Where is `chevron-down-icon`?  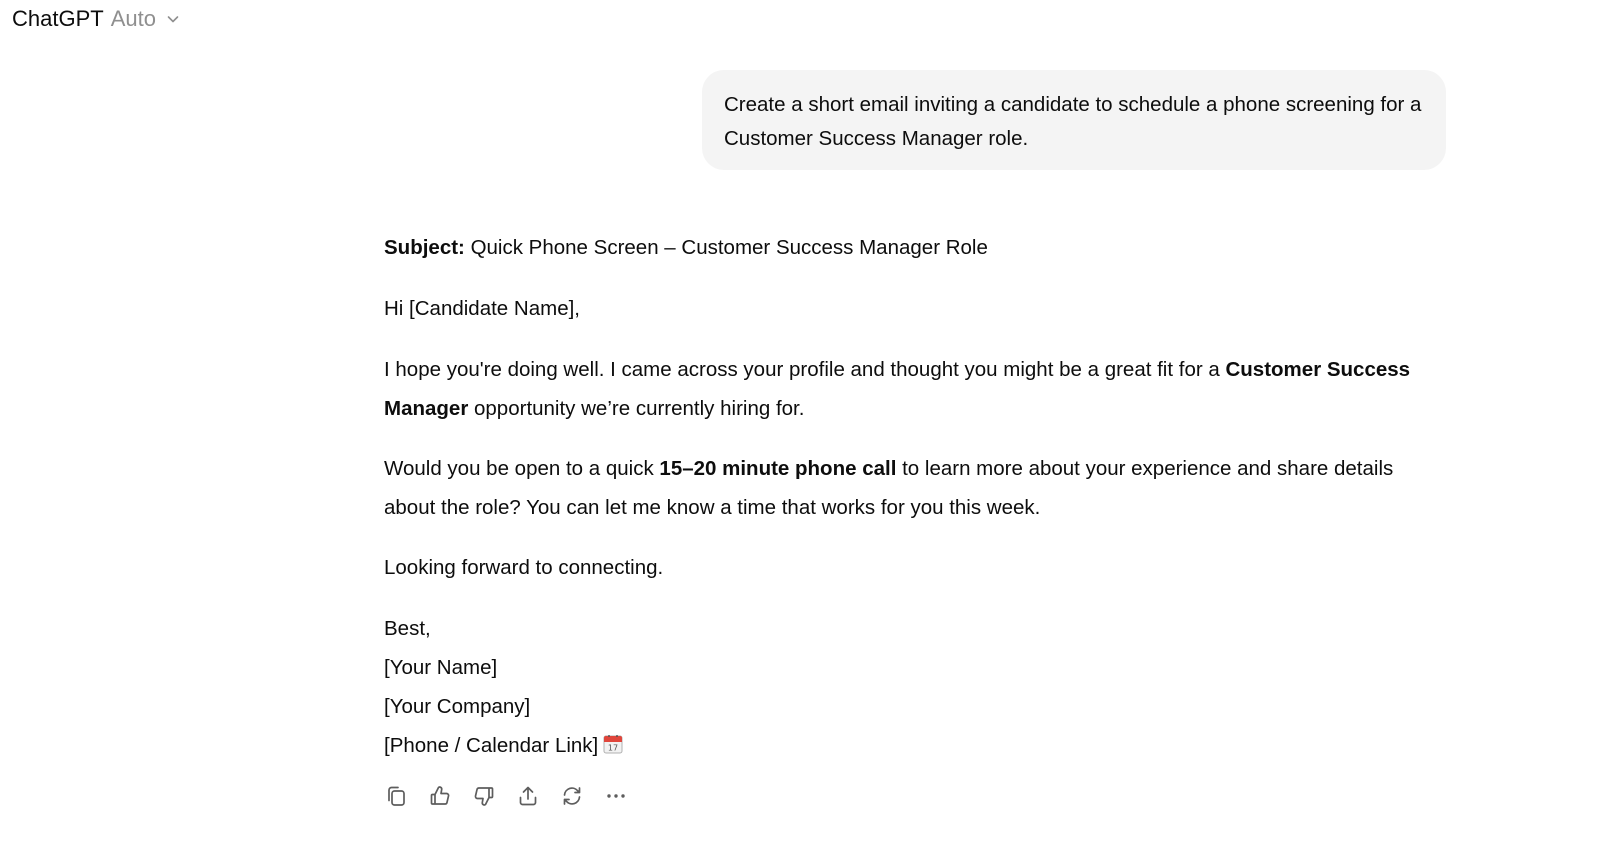 chevron-down-icon is located at coordinates (173, 19).